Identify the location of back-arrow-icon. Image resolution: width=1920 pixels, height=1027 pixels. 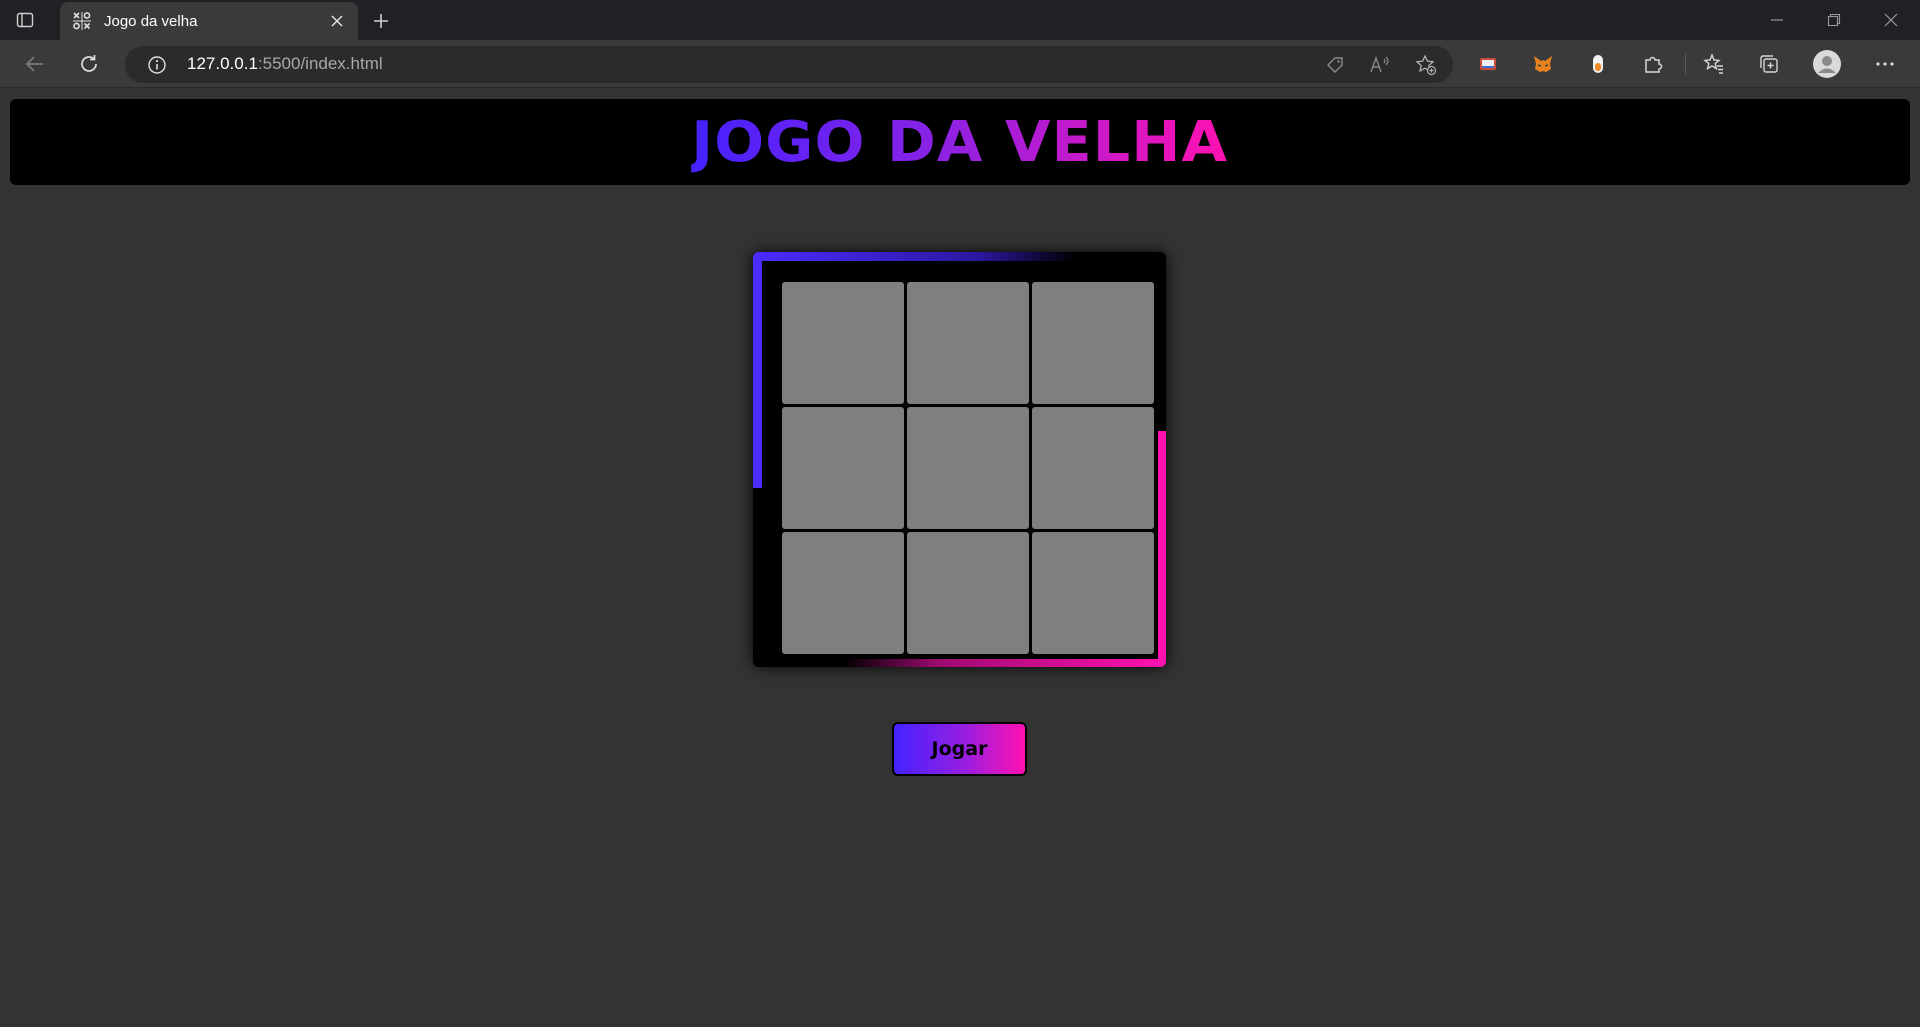
(35, 64).